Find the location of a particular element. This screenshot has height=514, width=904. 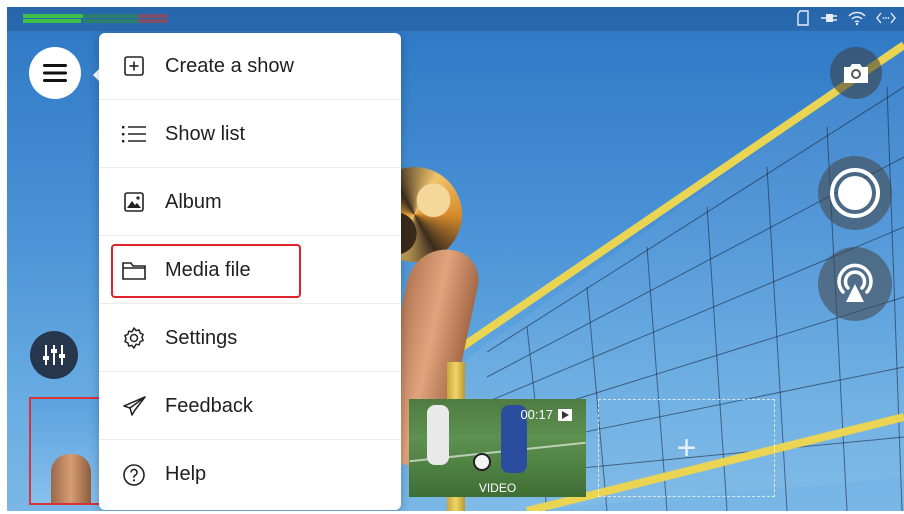

menu-button is located at coordinates (55, 73).